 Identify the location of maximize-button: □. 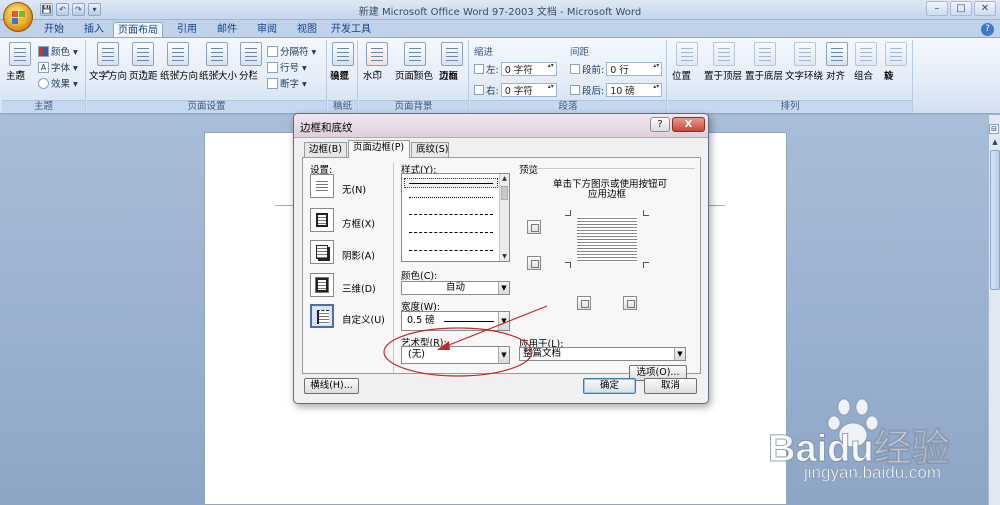
(961, 8).